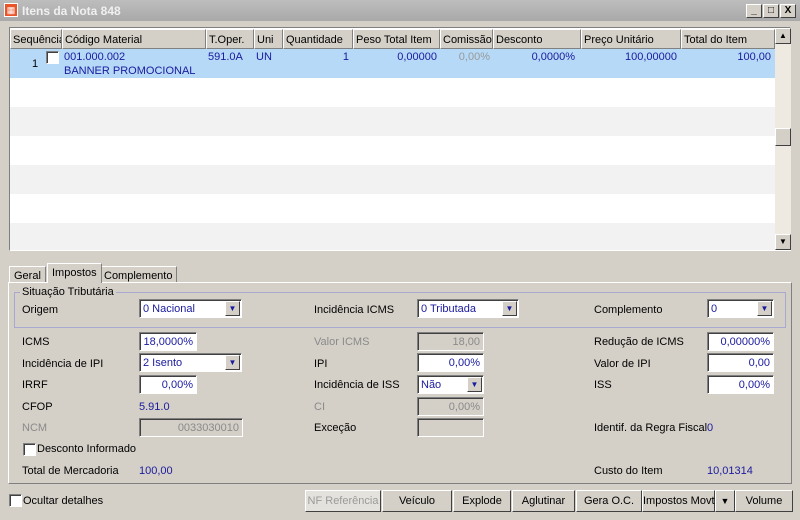 The width and height of the screenshot is (800, 520). Describe the element at coordinates (36, 342) in the screenshot. I see `icms-label: ICMS` at that location.